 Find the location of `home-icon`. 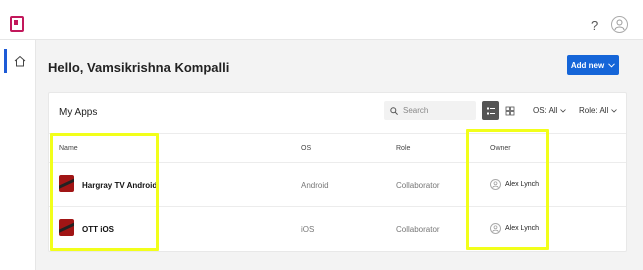

home-icon is located at coordinates (19, 61).